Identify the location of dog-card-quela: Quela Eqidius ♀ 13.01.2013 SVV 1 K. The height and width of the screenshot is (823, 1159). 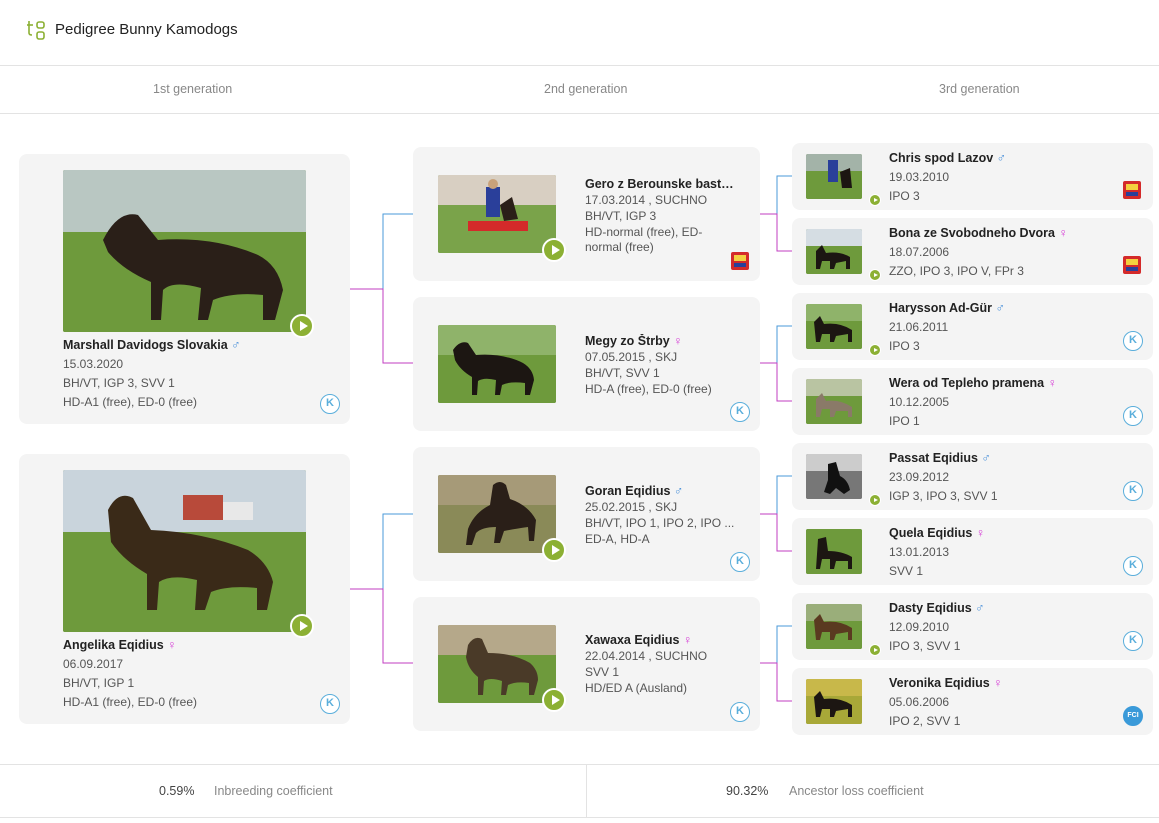
(972, 551).